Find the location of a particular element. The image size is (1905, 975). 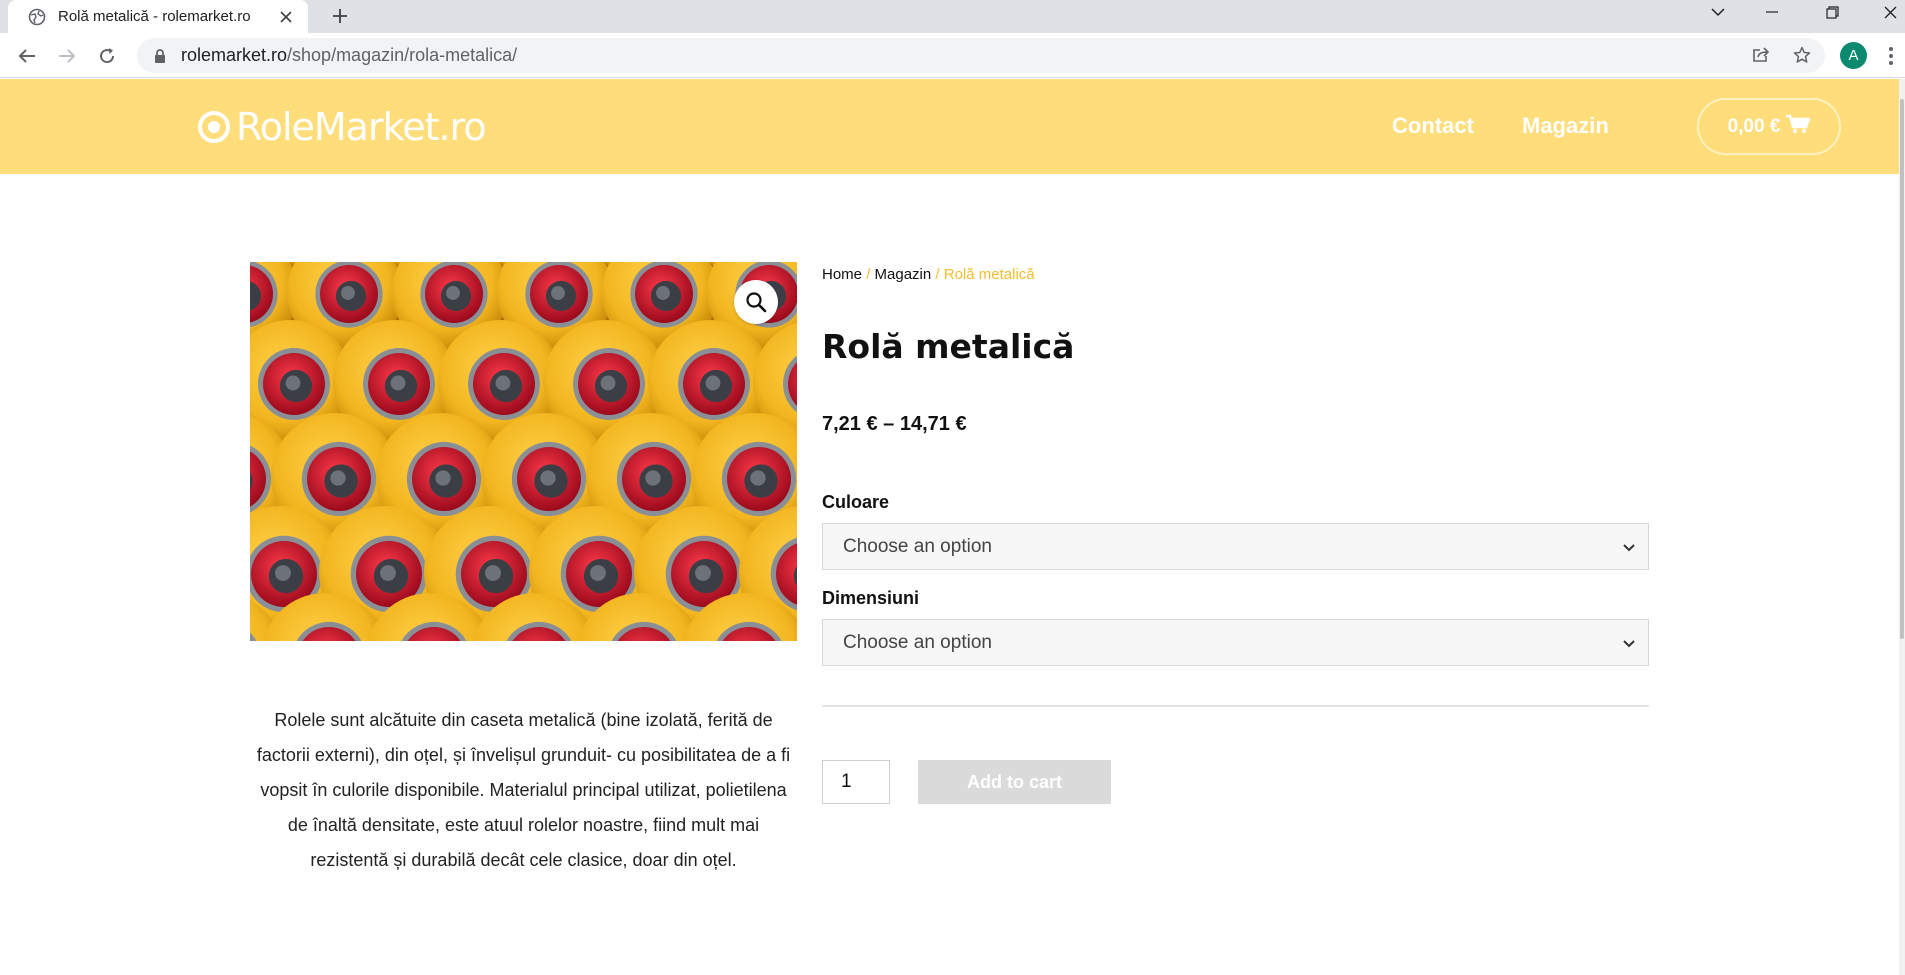

logo-ring-icon is located at coordinates (214, 127).